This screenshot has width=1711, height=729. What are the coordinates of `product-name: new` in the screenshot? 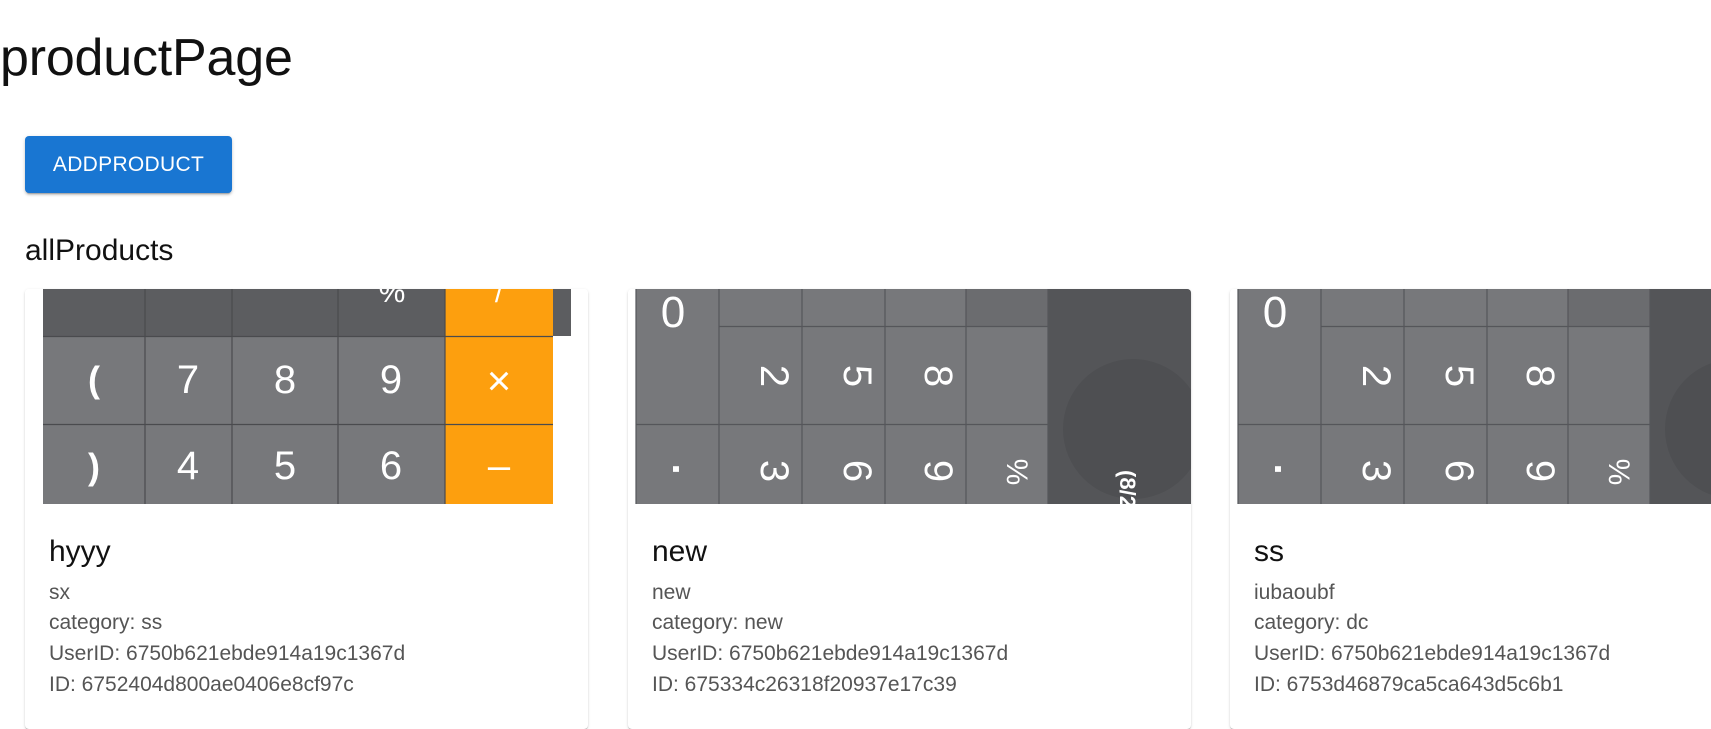 It's located at (680, 551).